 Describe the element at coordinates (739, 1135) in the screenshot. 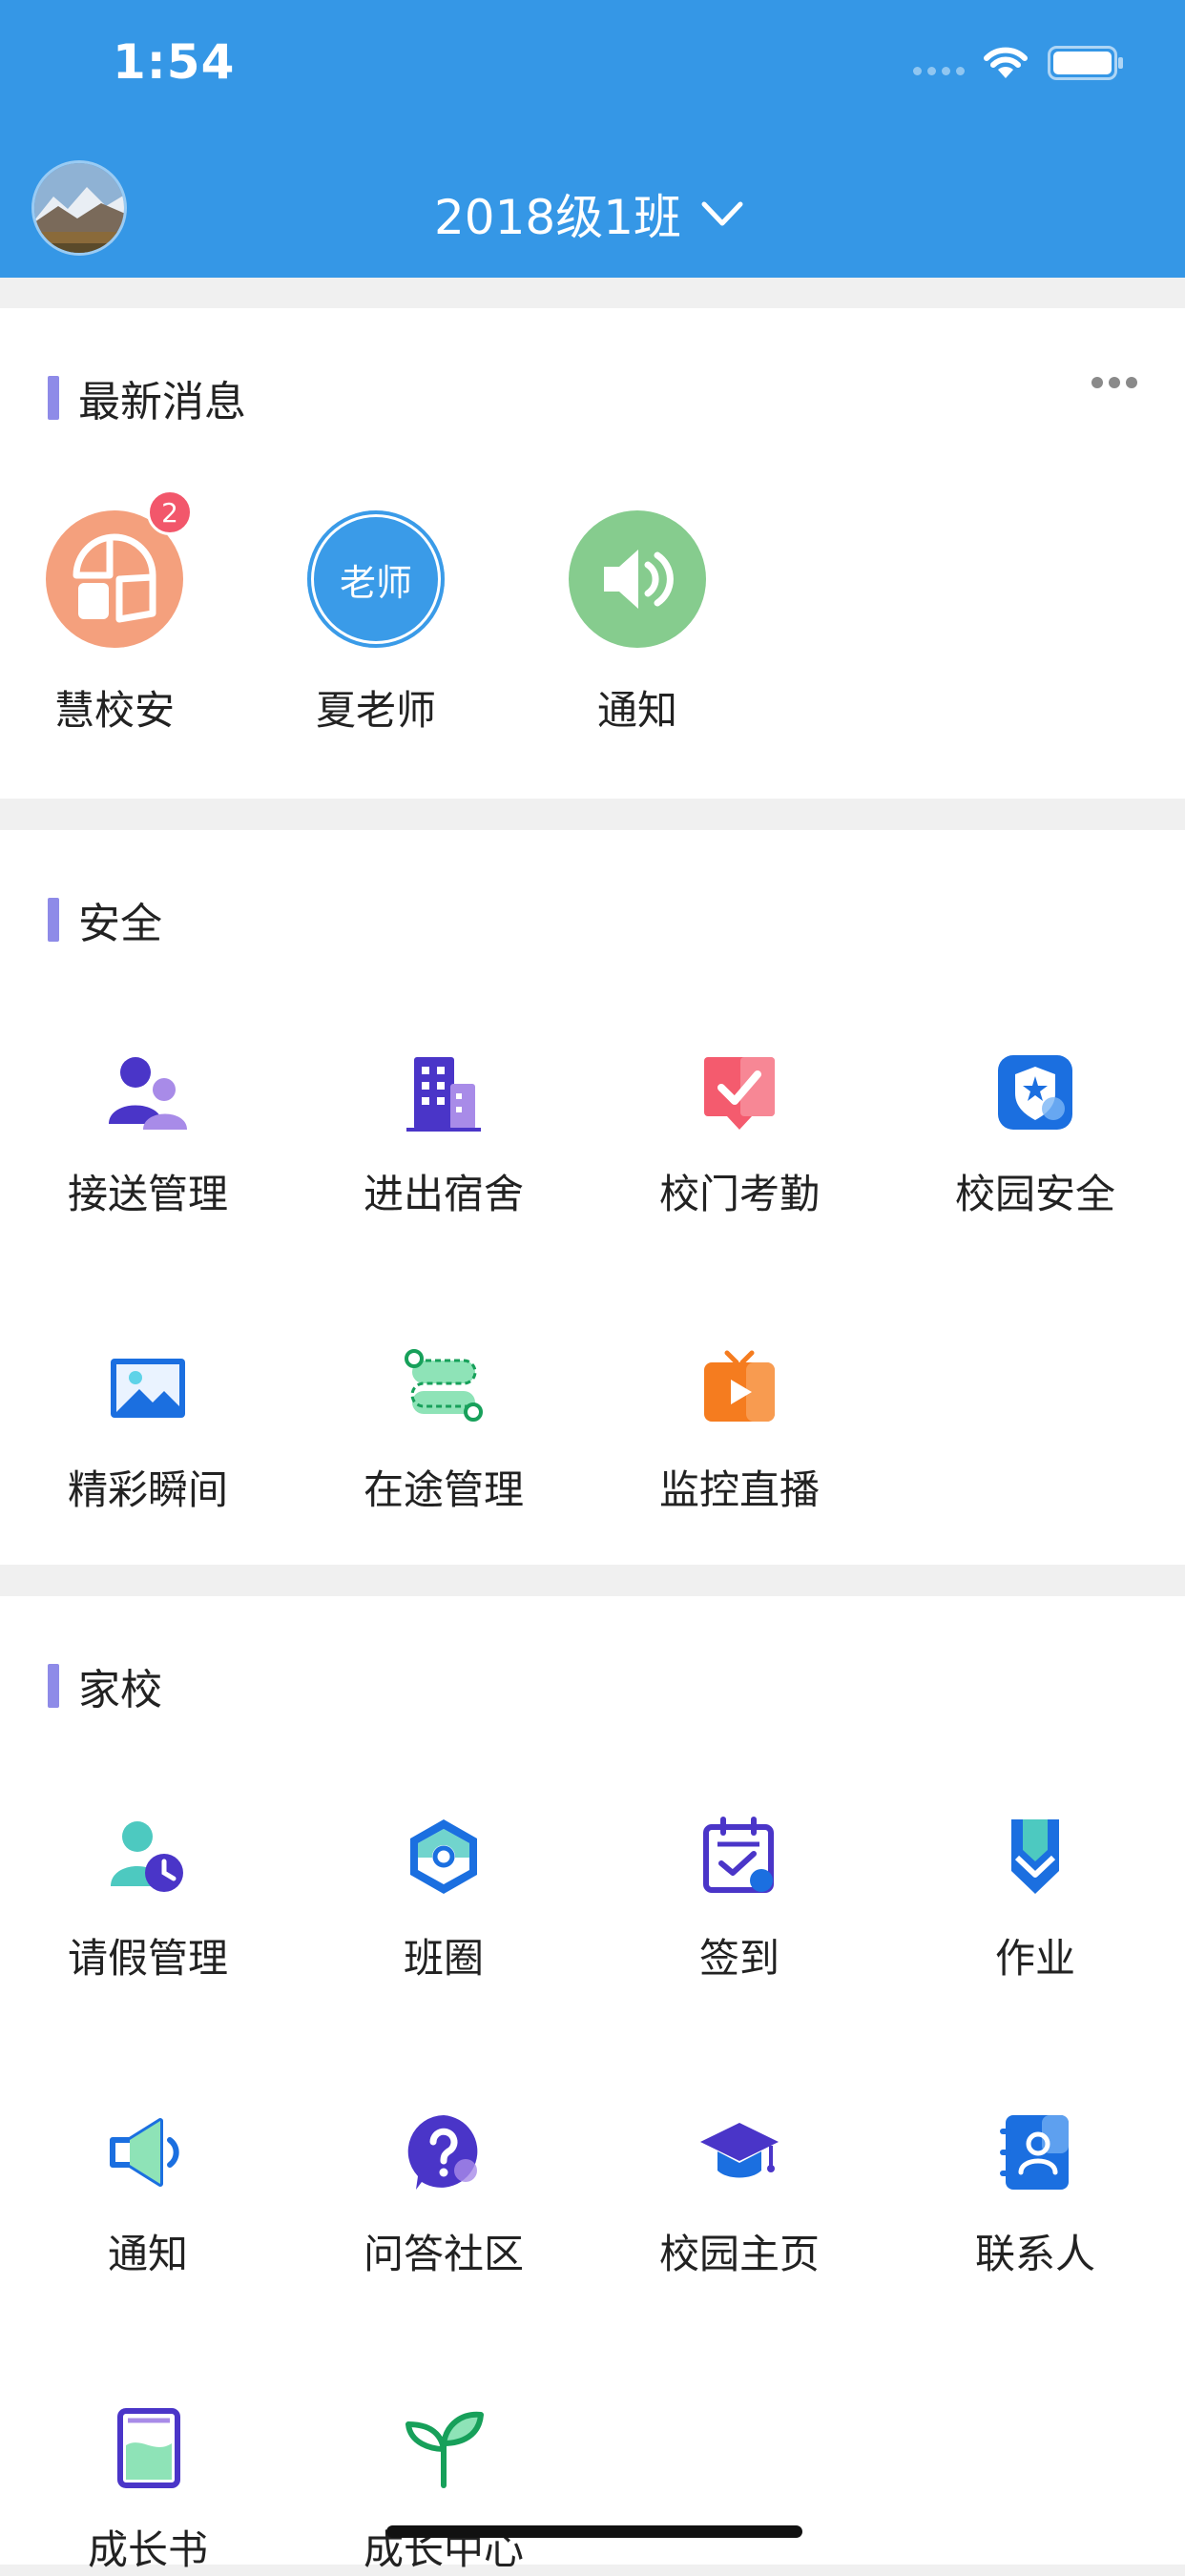

I see `grid-item-gate-attendance: 校门考勤` at that location.